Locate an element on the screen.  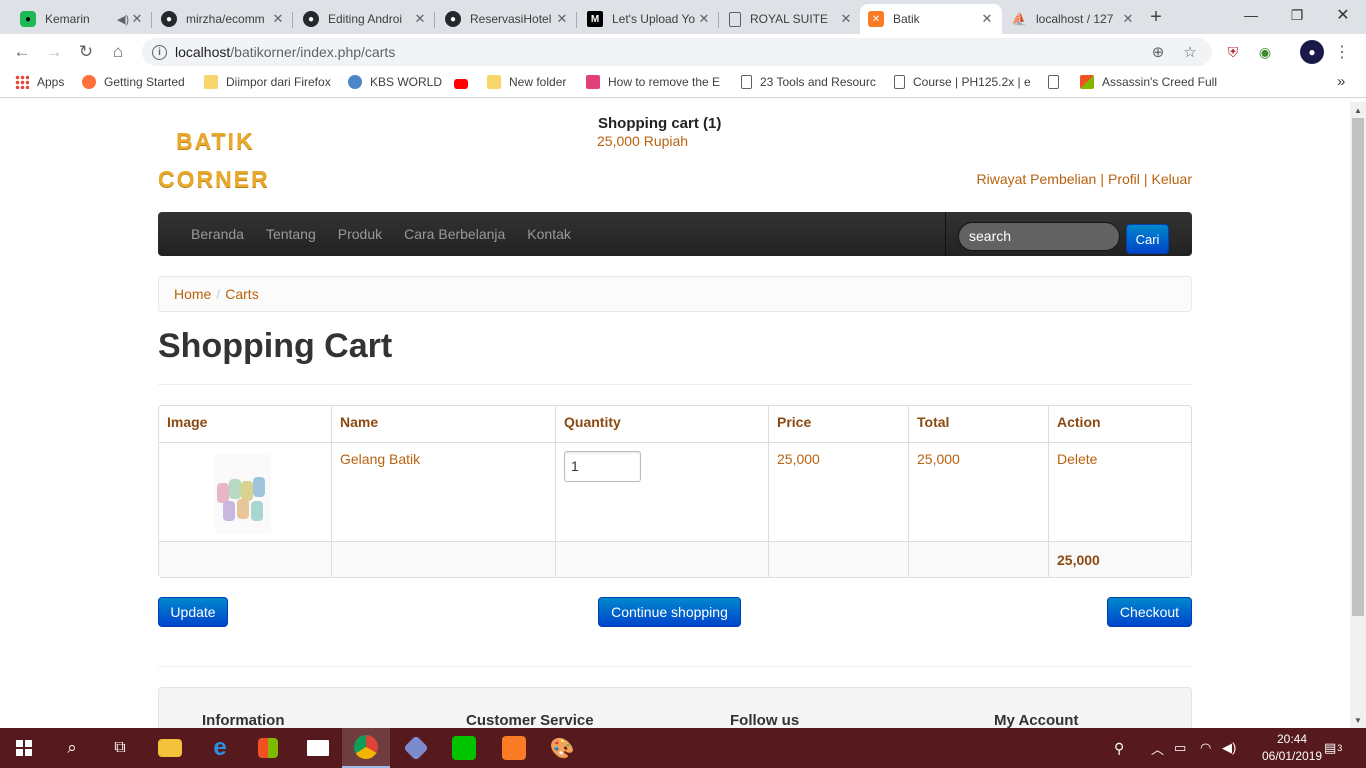
bookmark-youtube is located at coordinates (465, 84).